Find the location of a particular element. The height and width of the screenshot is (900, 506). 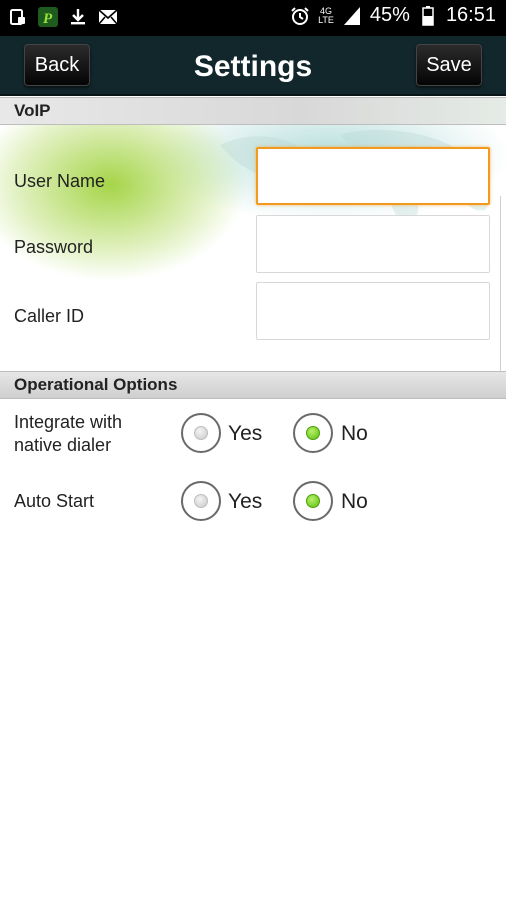

username-input is located at coordinates (373, 176).